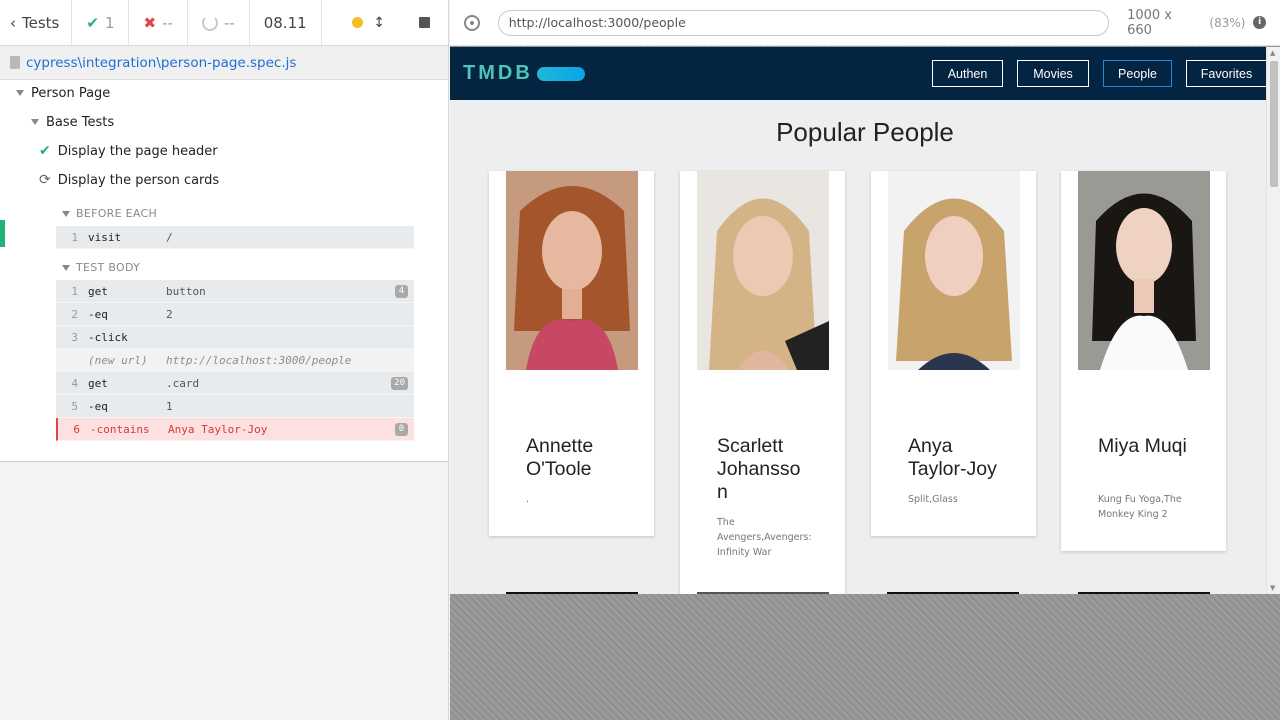 Image resolution: width=1280 pixels, height=720 pixels. I want to click on command-arg: 1, so click(169, 406).